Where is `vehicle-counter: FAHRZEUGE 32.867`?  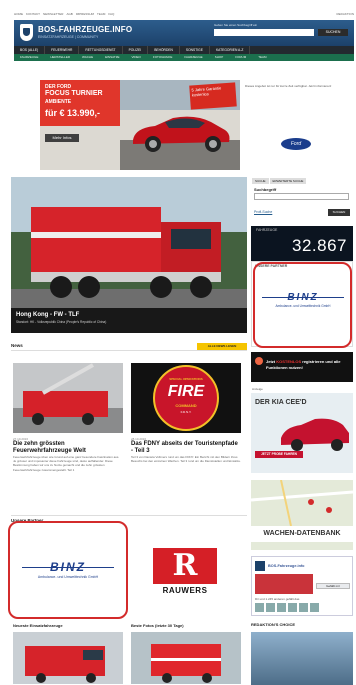 vehicle-counter: FAHRZEUGE 32.867 is located at coordinates (302, 244).